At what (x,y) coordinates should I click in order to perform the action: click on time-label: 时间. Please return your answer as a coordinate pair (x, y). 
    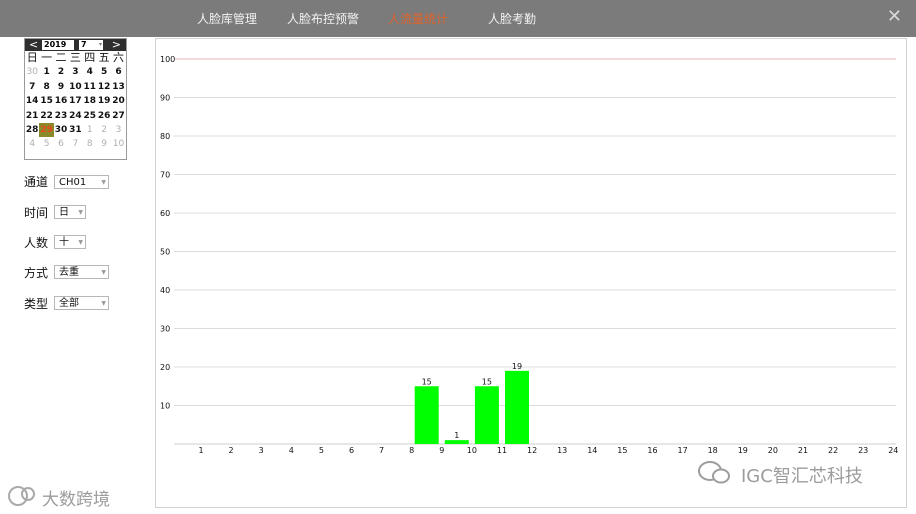
    Looking at the image, I should click on (36, 213).